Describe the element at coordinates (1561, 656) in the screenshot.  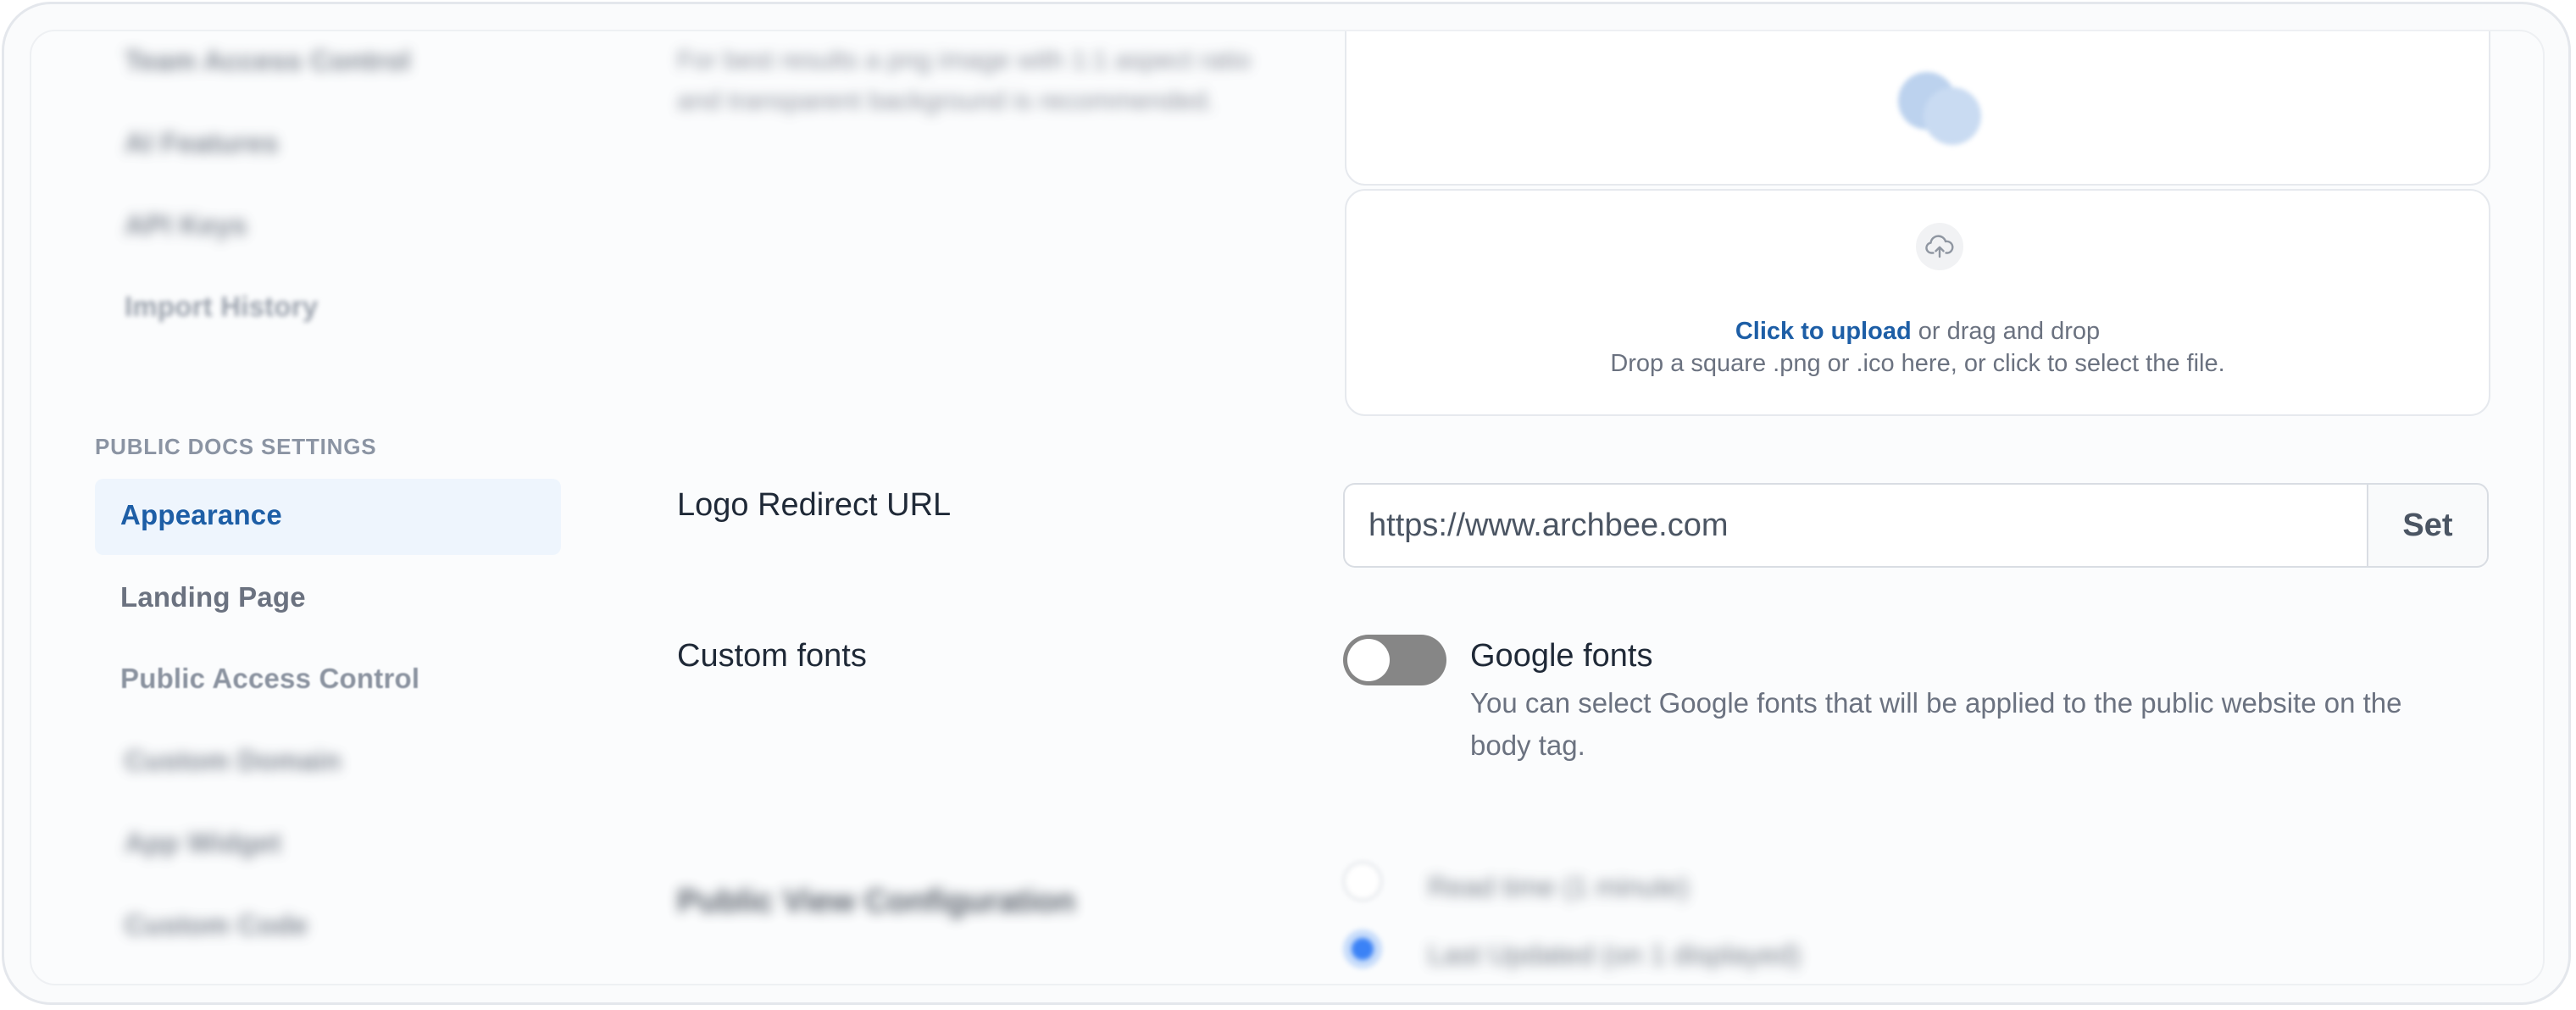
I see `google-fonts-title: Google fonts` at that location.